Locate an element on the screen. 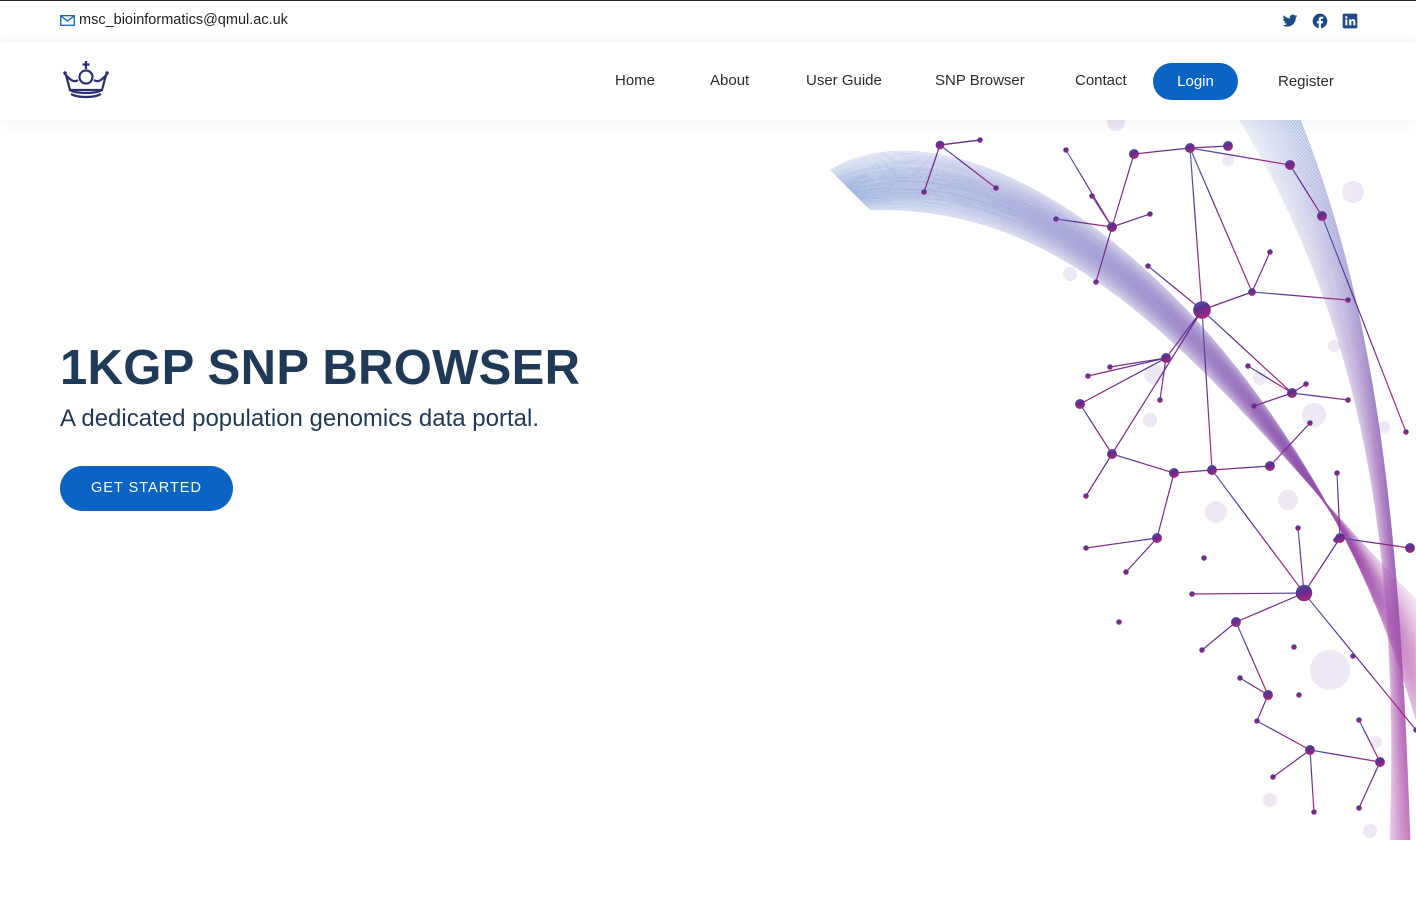  social-links is located at coordinates (1320, 21).